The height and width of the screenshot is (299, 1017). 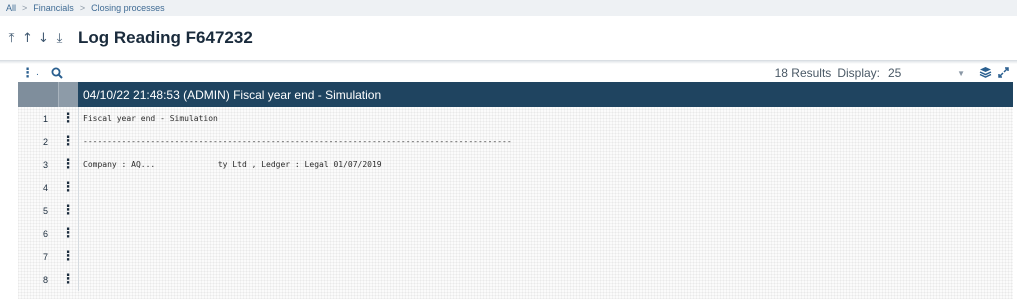 What do you see at coordinates (515, 256) in the screenshot?
I see `table-row: 7 ⋮` at bounding box center [515, 256].